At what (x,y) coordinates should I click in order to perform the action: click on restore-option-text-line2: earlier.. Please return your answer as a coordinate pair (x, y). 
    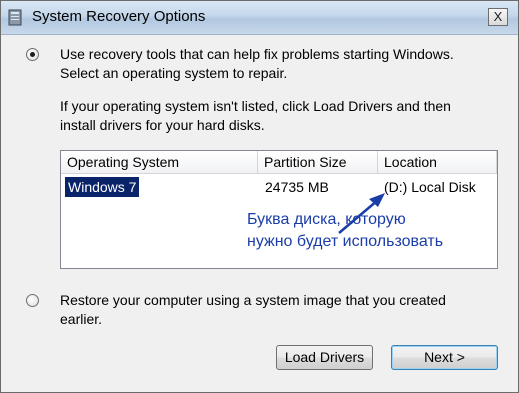
    Looking at the image, I should click on (81, 319).